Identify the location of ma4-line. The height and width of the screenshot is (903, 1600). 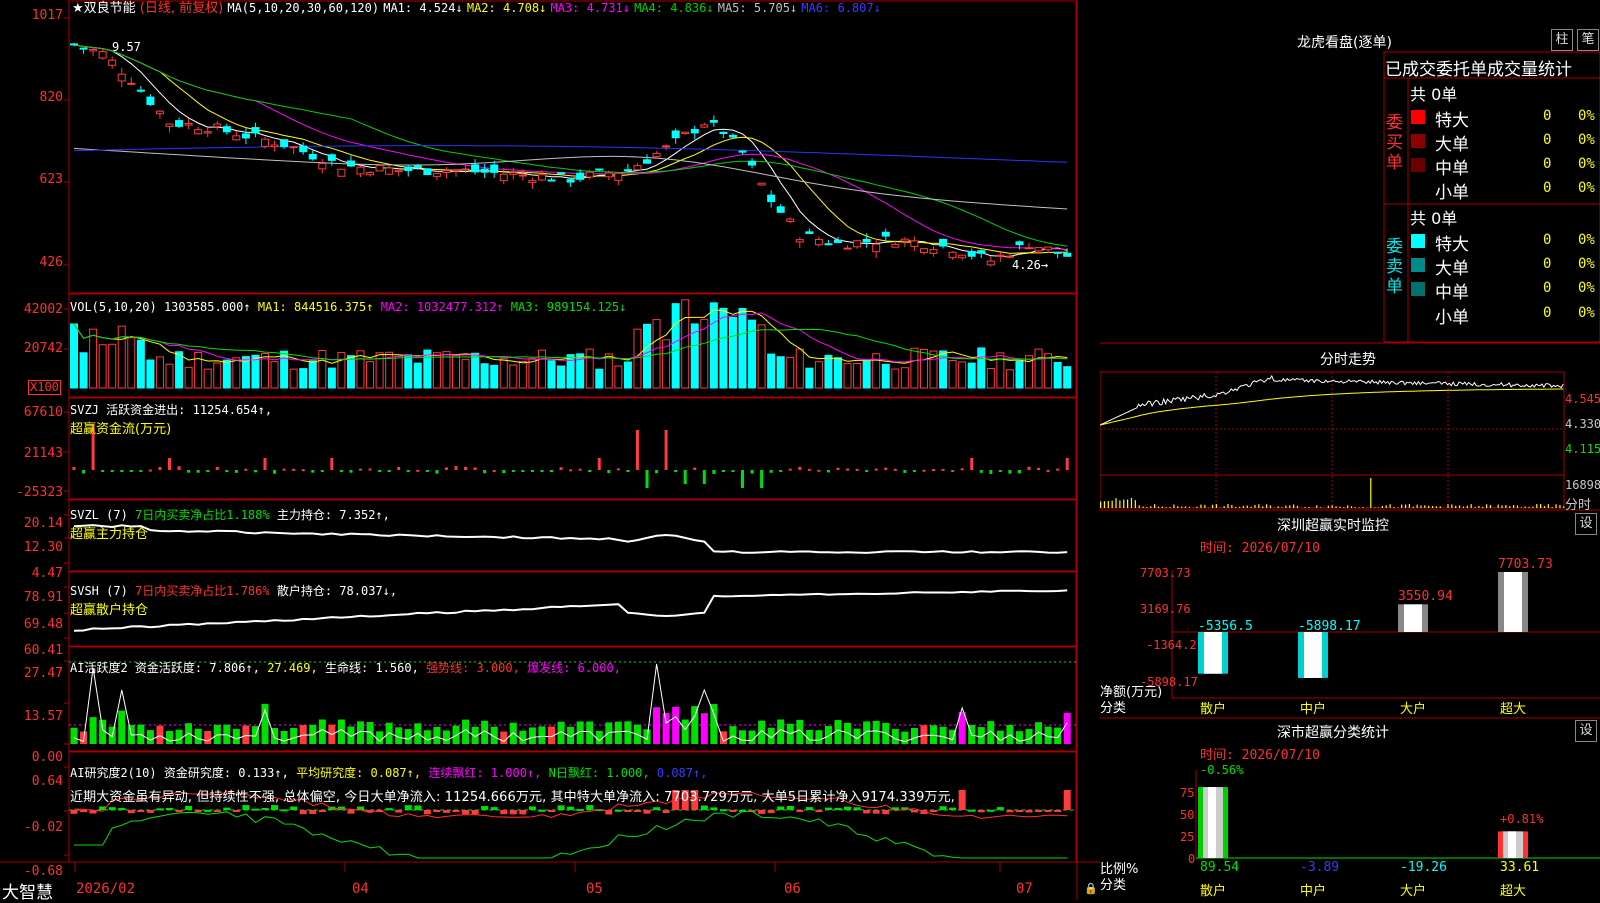
(570, 145).